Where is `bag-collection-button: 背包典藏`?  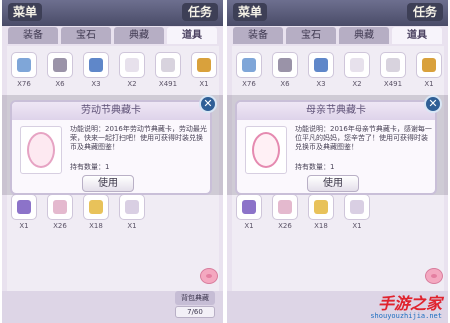
bag-collection-button: 背包典藏 is located at coordinates (195, 298).